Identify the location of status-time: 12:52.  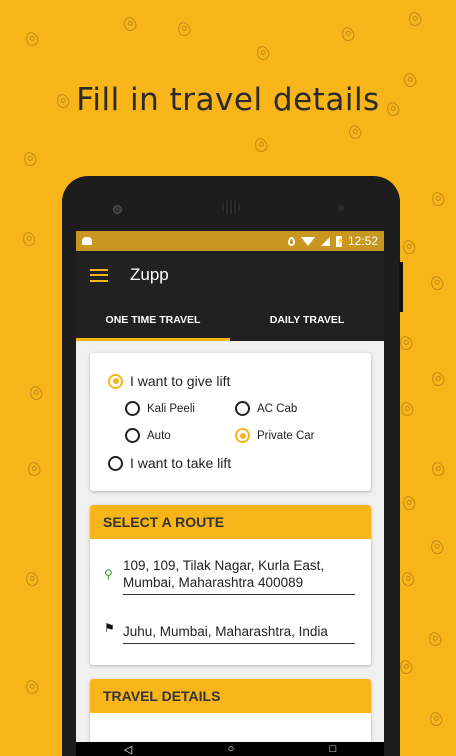
(362, 241).